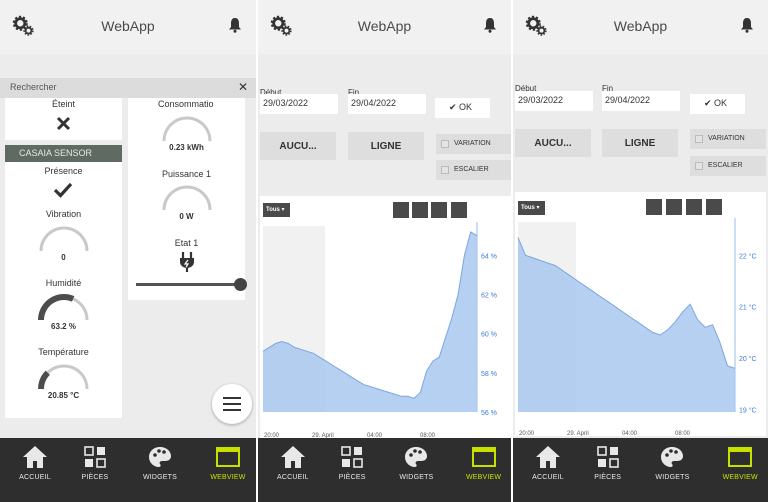  What do you see at coordinates (489, 374) in the screenshot?
I see `y-tick-label: 58 %` at bounding box center [489, 374].